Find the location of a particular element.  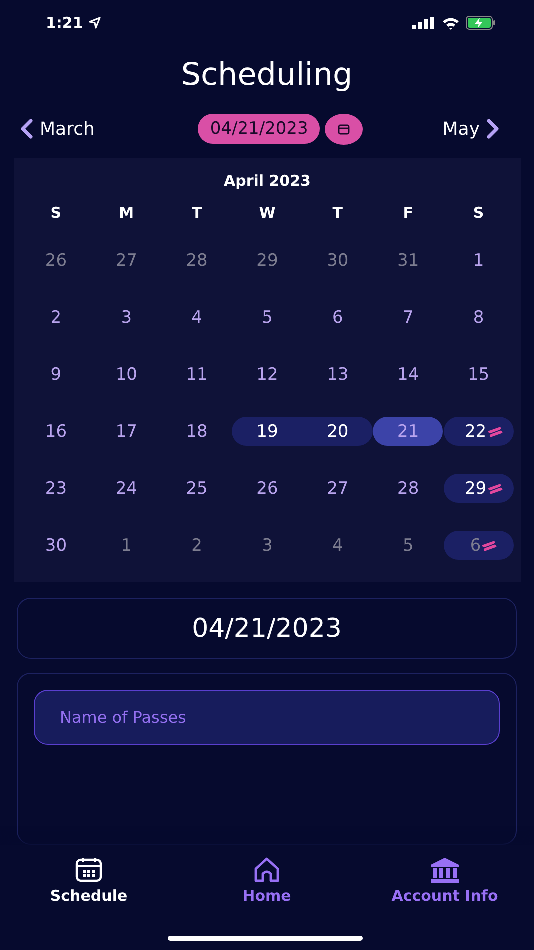

calendar-day: 12 is located at coordinates (267, 375).